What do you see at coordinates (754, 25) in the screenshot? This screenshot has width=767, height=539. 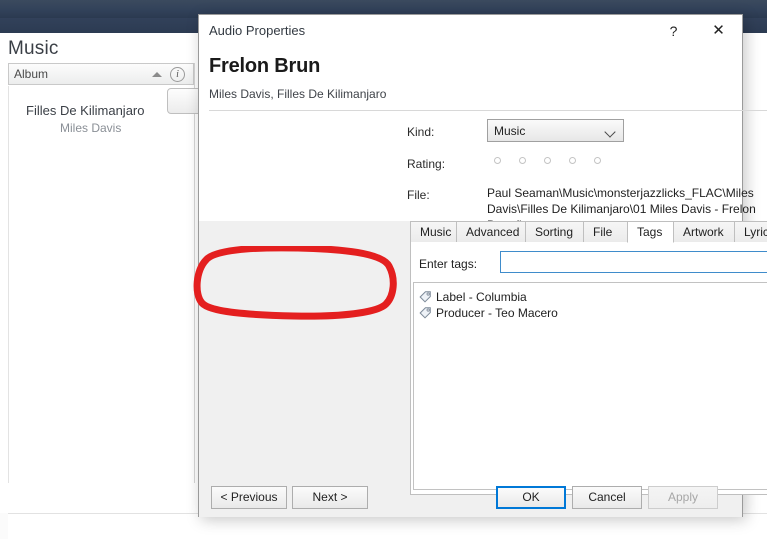 I see `desktop-titlebar-right-extension` at bounding box center [754, 25].